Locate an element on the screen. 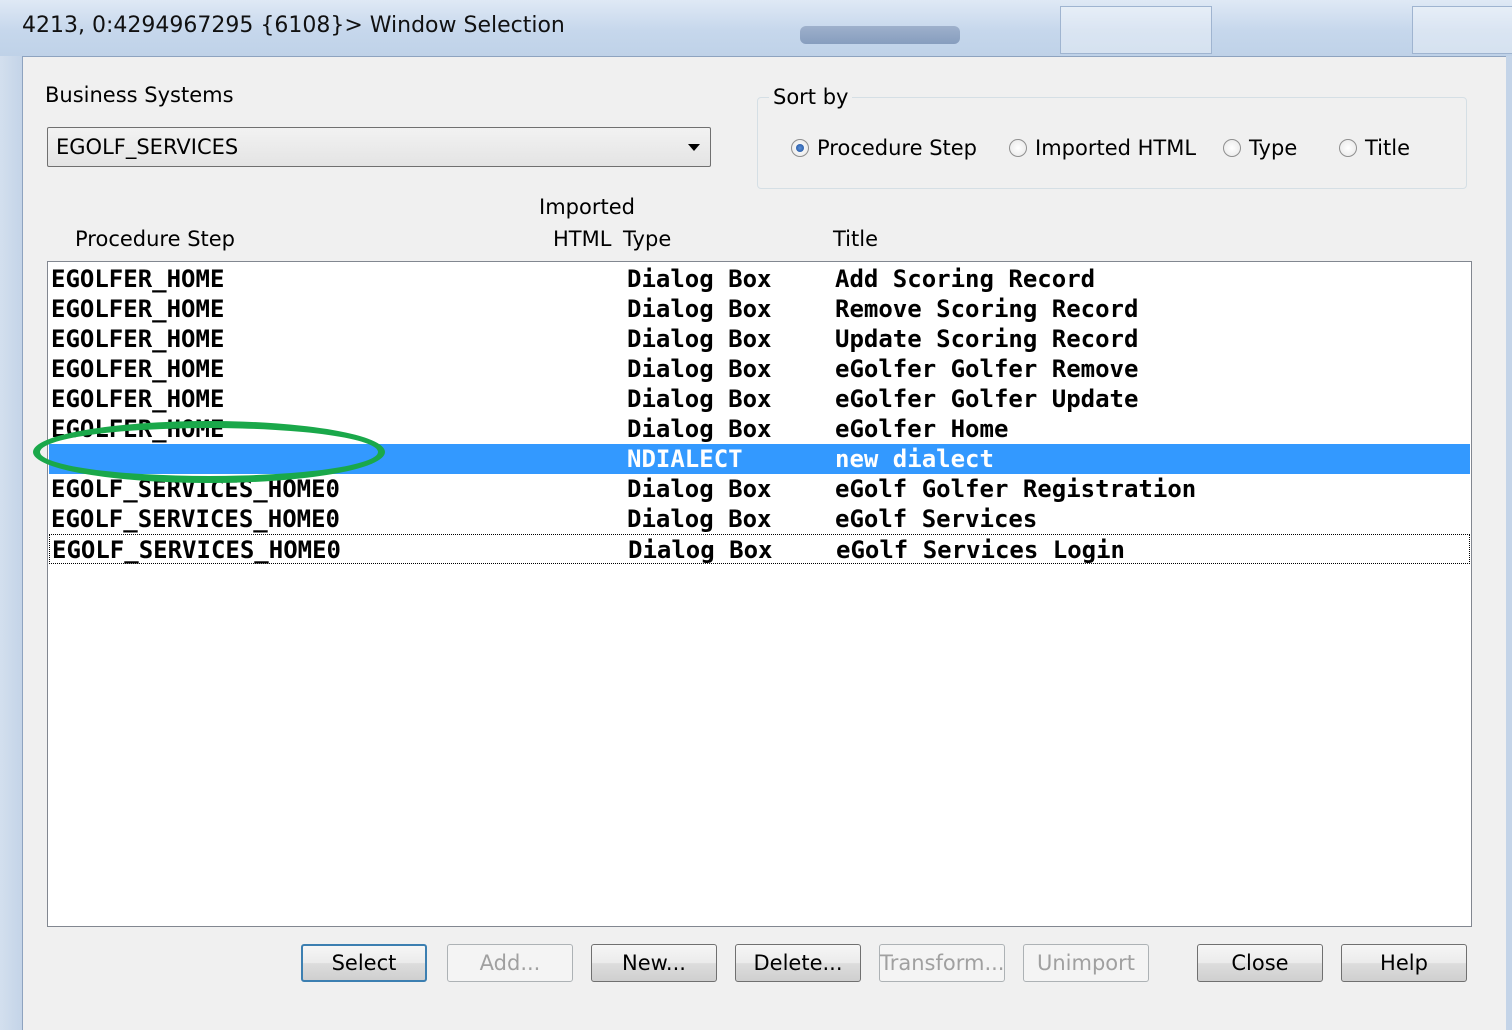 The height and width of the screenshot is (1030, 1512). title-cell: eGolfer Golfer Remove is located at coordinates (987, 369).